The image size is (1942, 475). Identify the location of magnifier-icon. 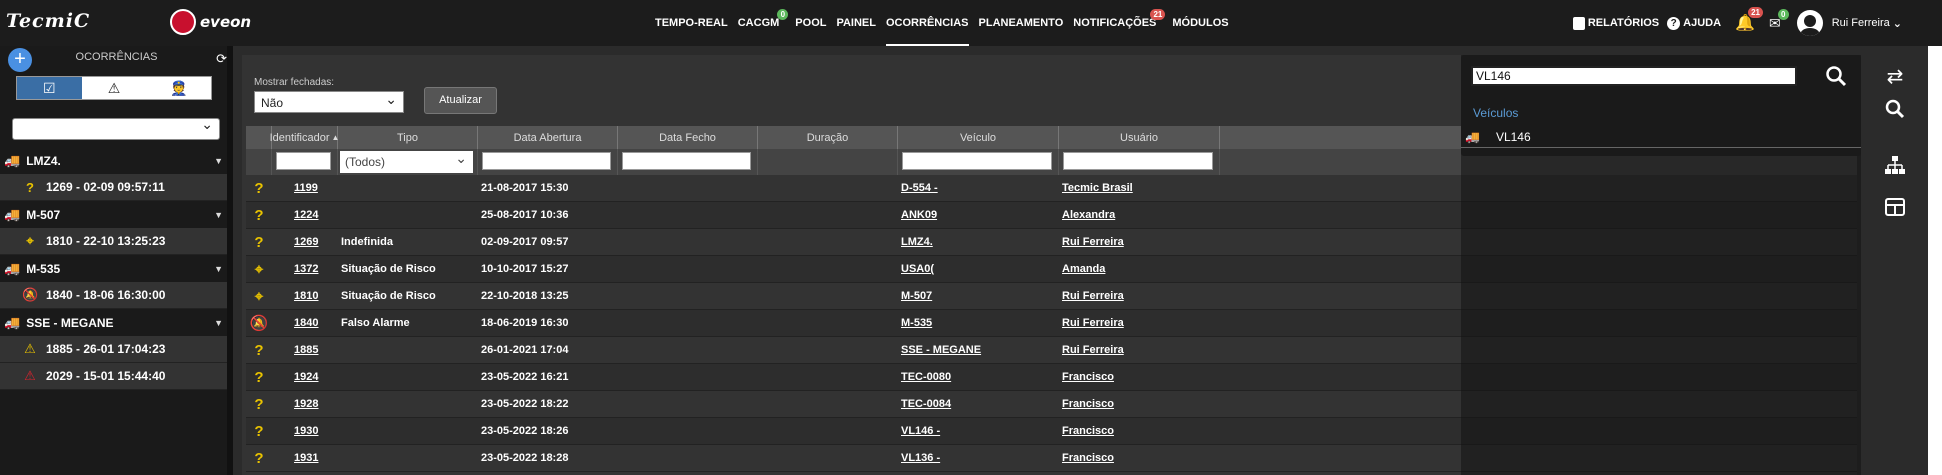
(1895, 111).